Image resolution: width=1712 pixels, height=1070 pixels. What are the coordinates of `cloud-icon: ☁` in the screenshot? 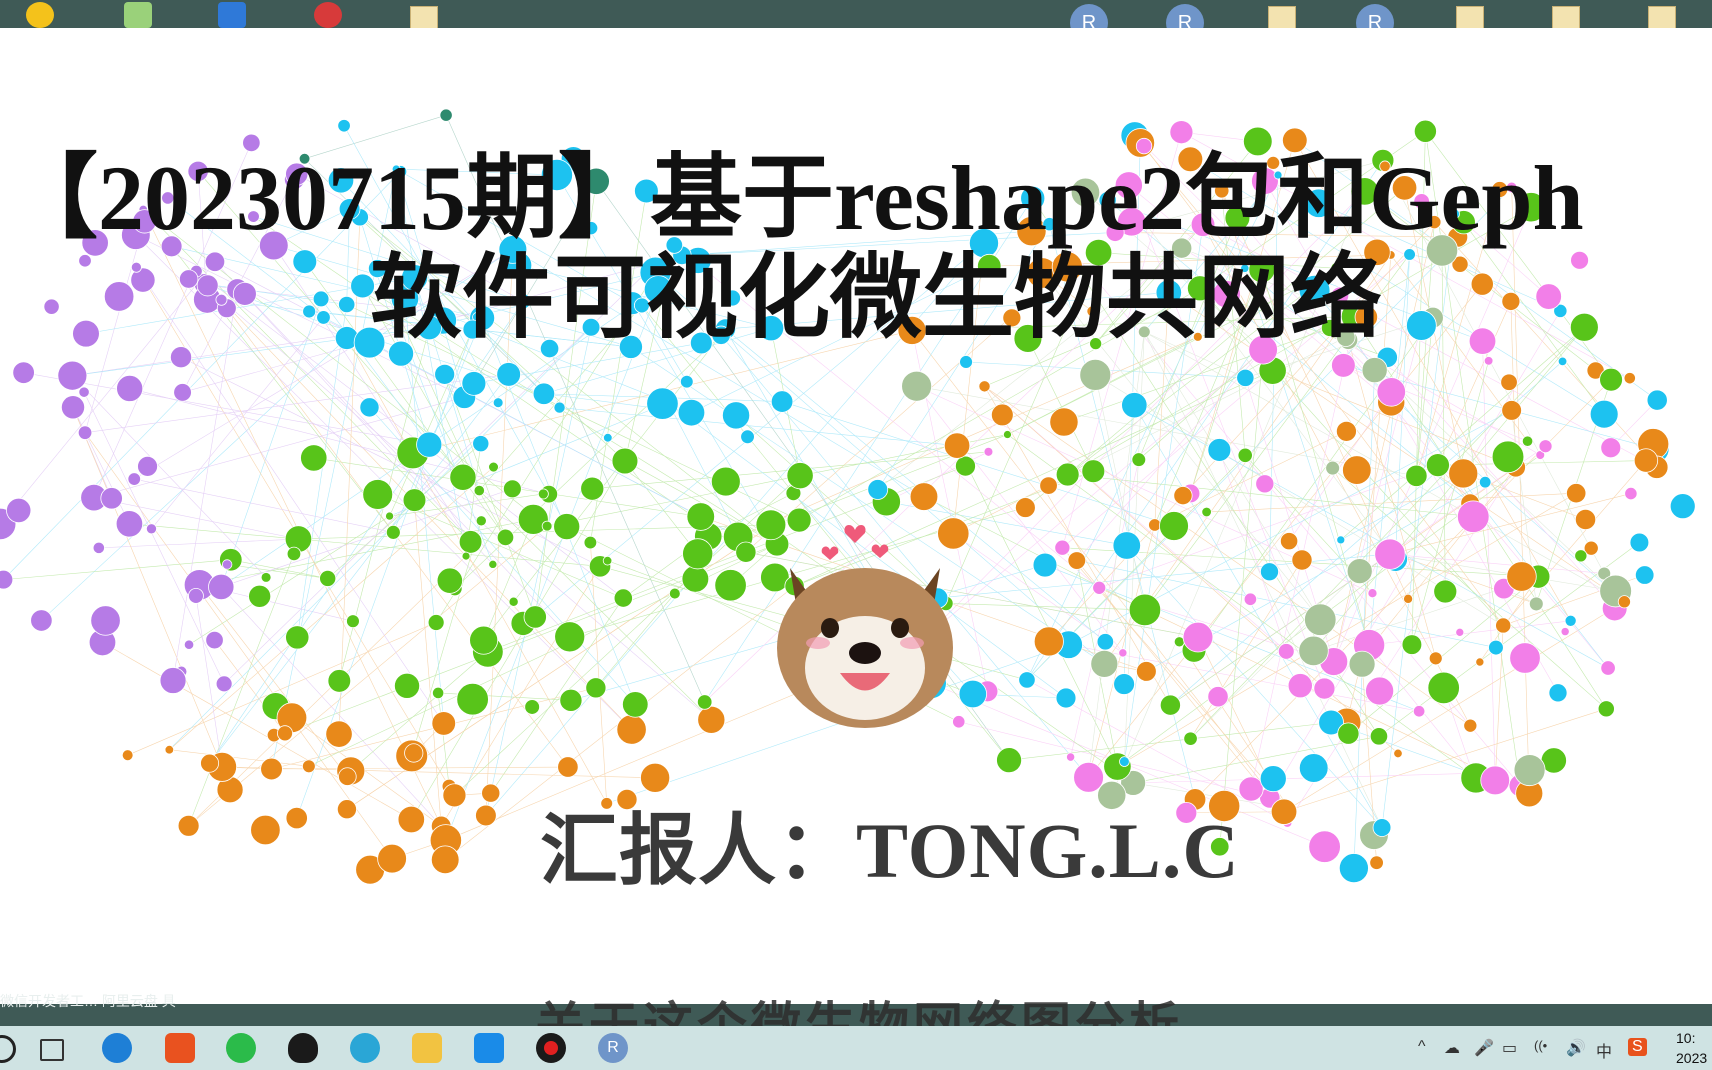 It's located at (1452, 1048).